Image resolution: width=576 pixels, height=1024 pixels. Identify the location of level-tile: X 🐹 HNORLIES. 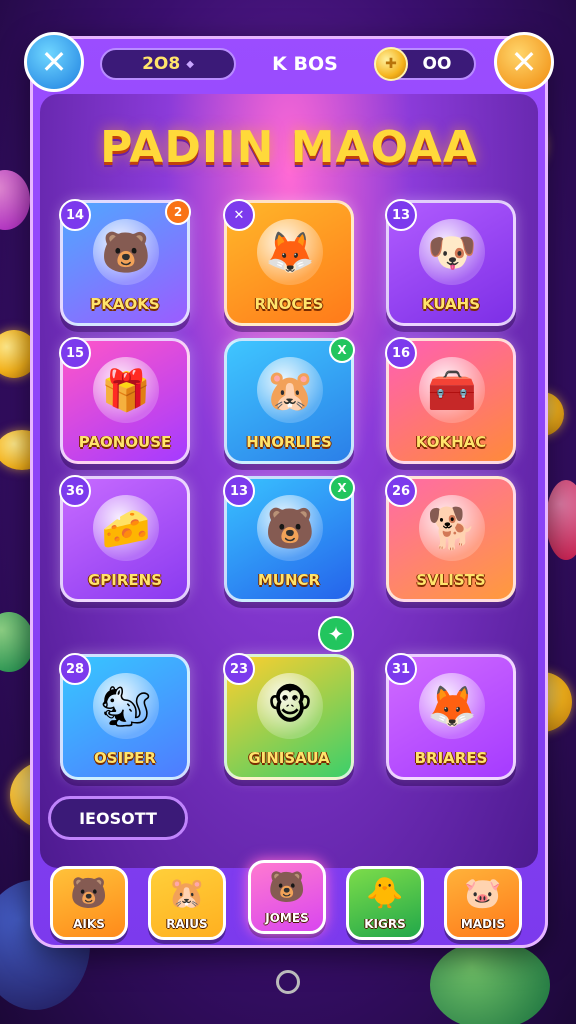
(289, 400).